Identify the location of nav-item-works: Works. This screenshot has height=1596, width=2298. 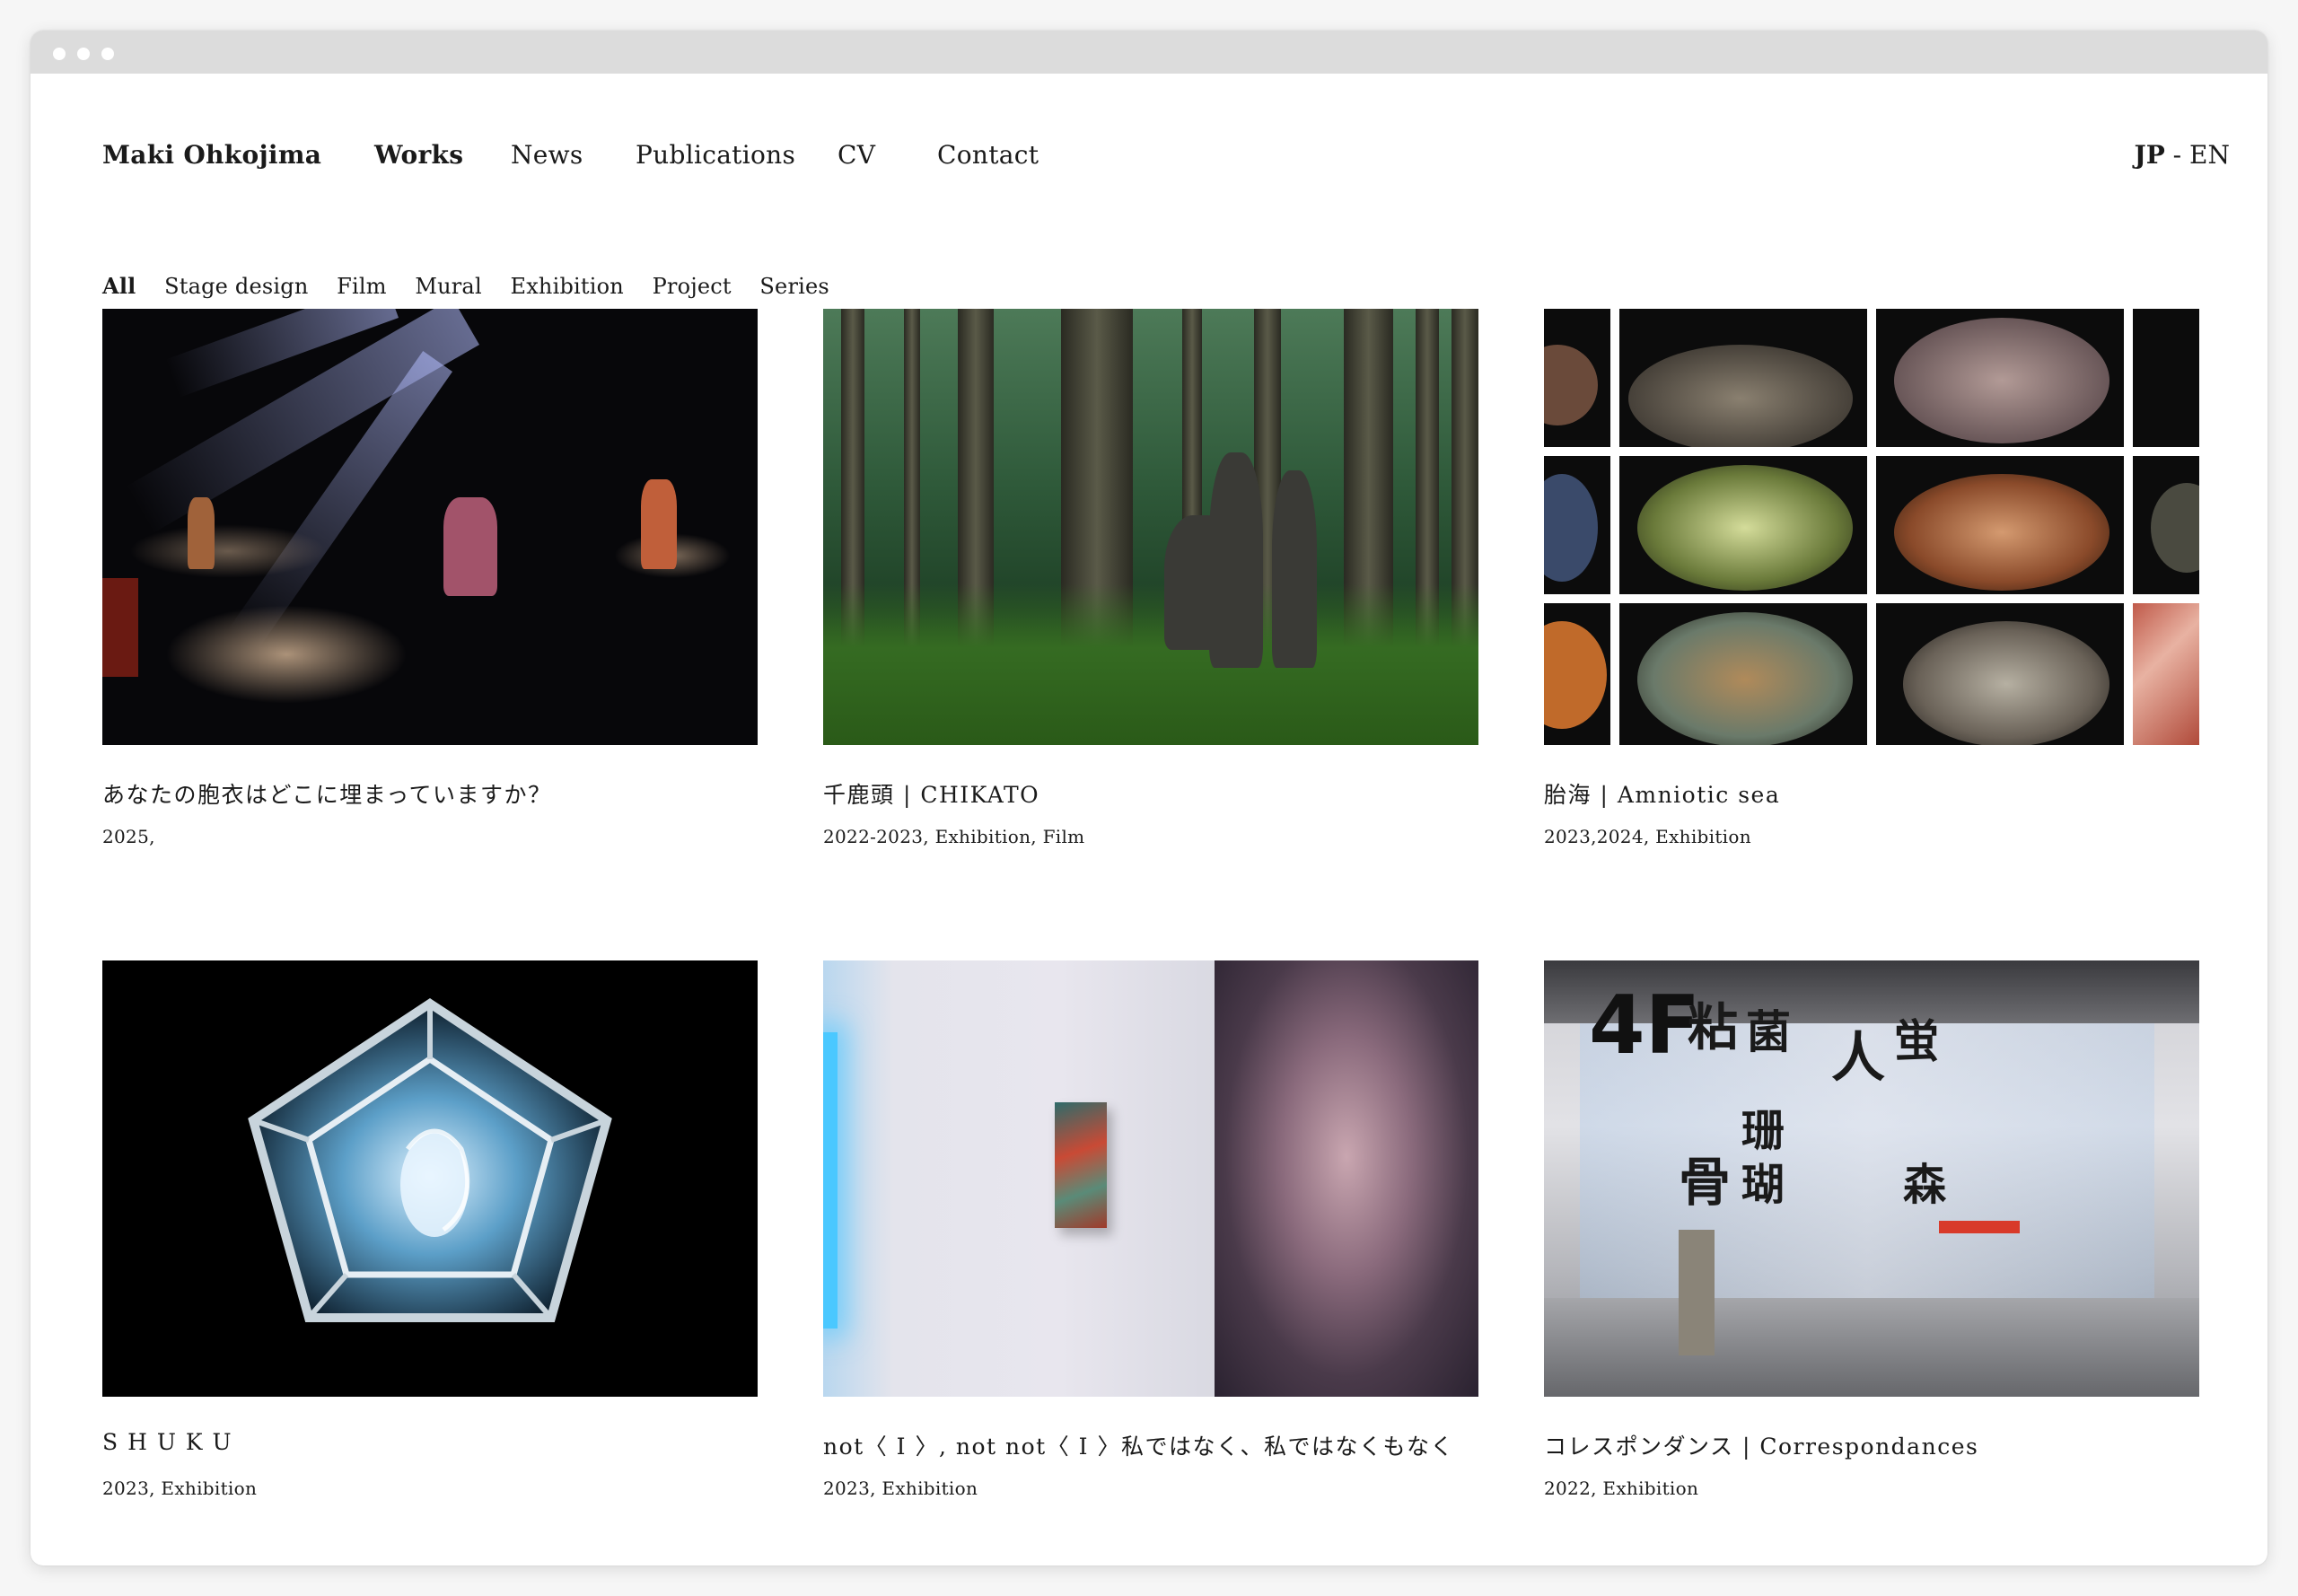
(418, 155).